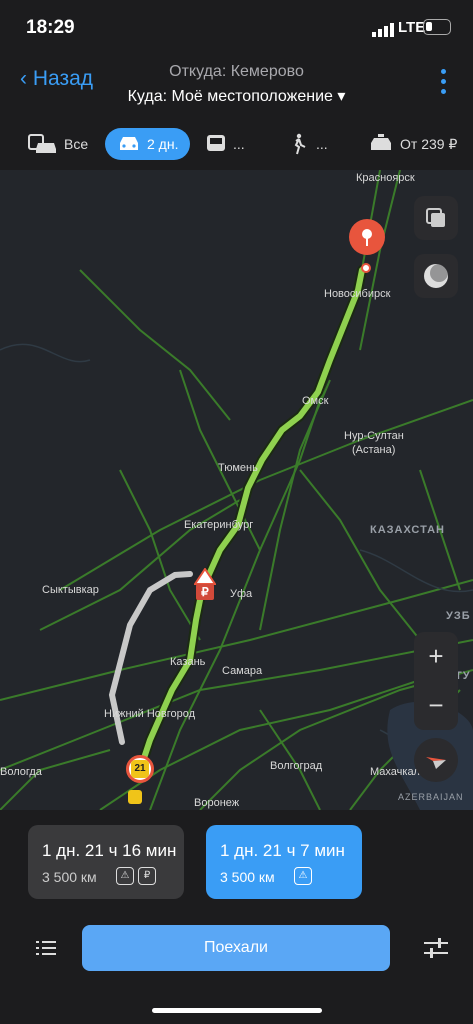 The width and height of the screenshot is (473, 1024). Describe the element at coordinates (140, 769) in the screenshot. I see `origin-marker-number: 21` at that location.